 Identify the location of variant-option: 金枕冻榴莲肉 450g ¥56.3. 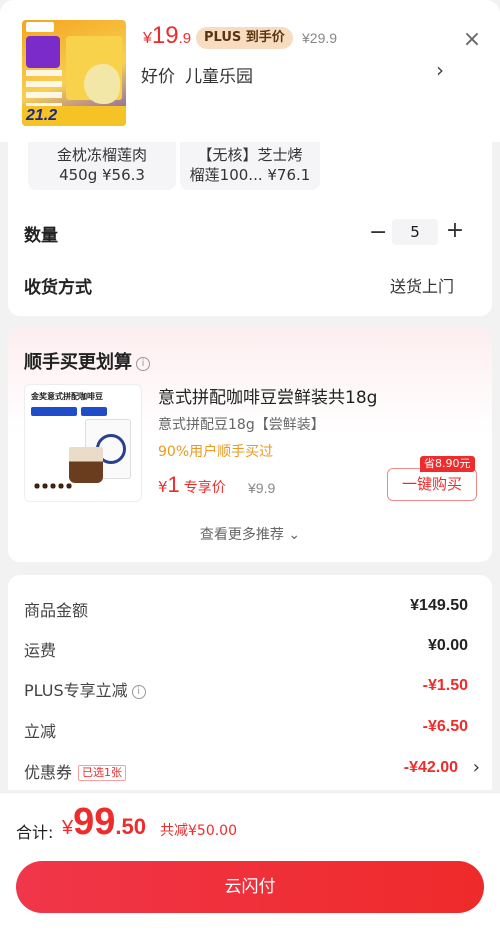
(102, 166).